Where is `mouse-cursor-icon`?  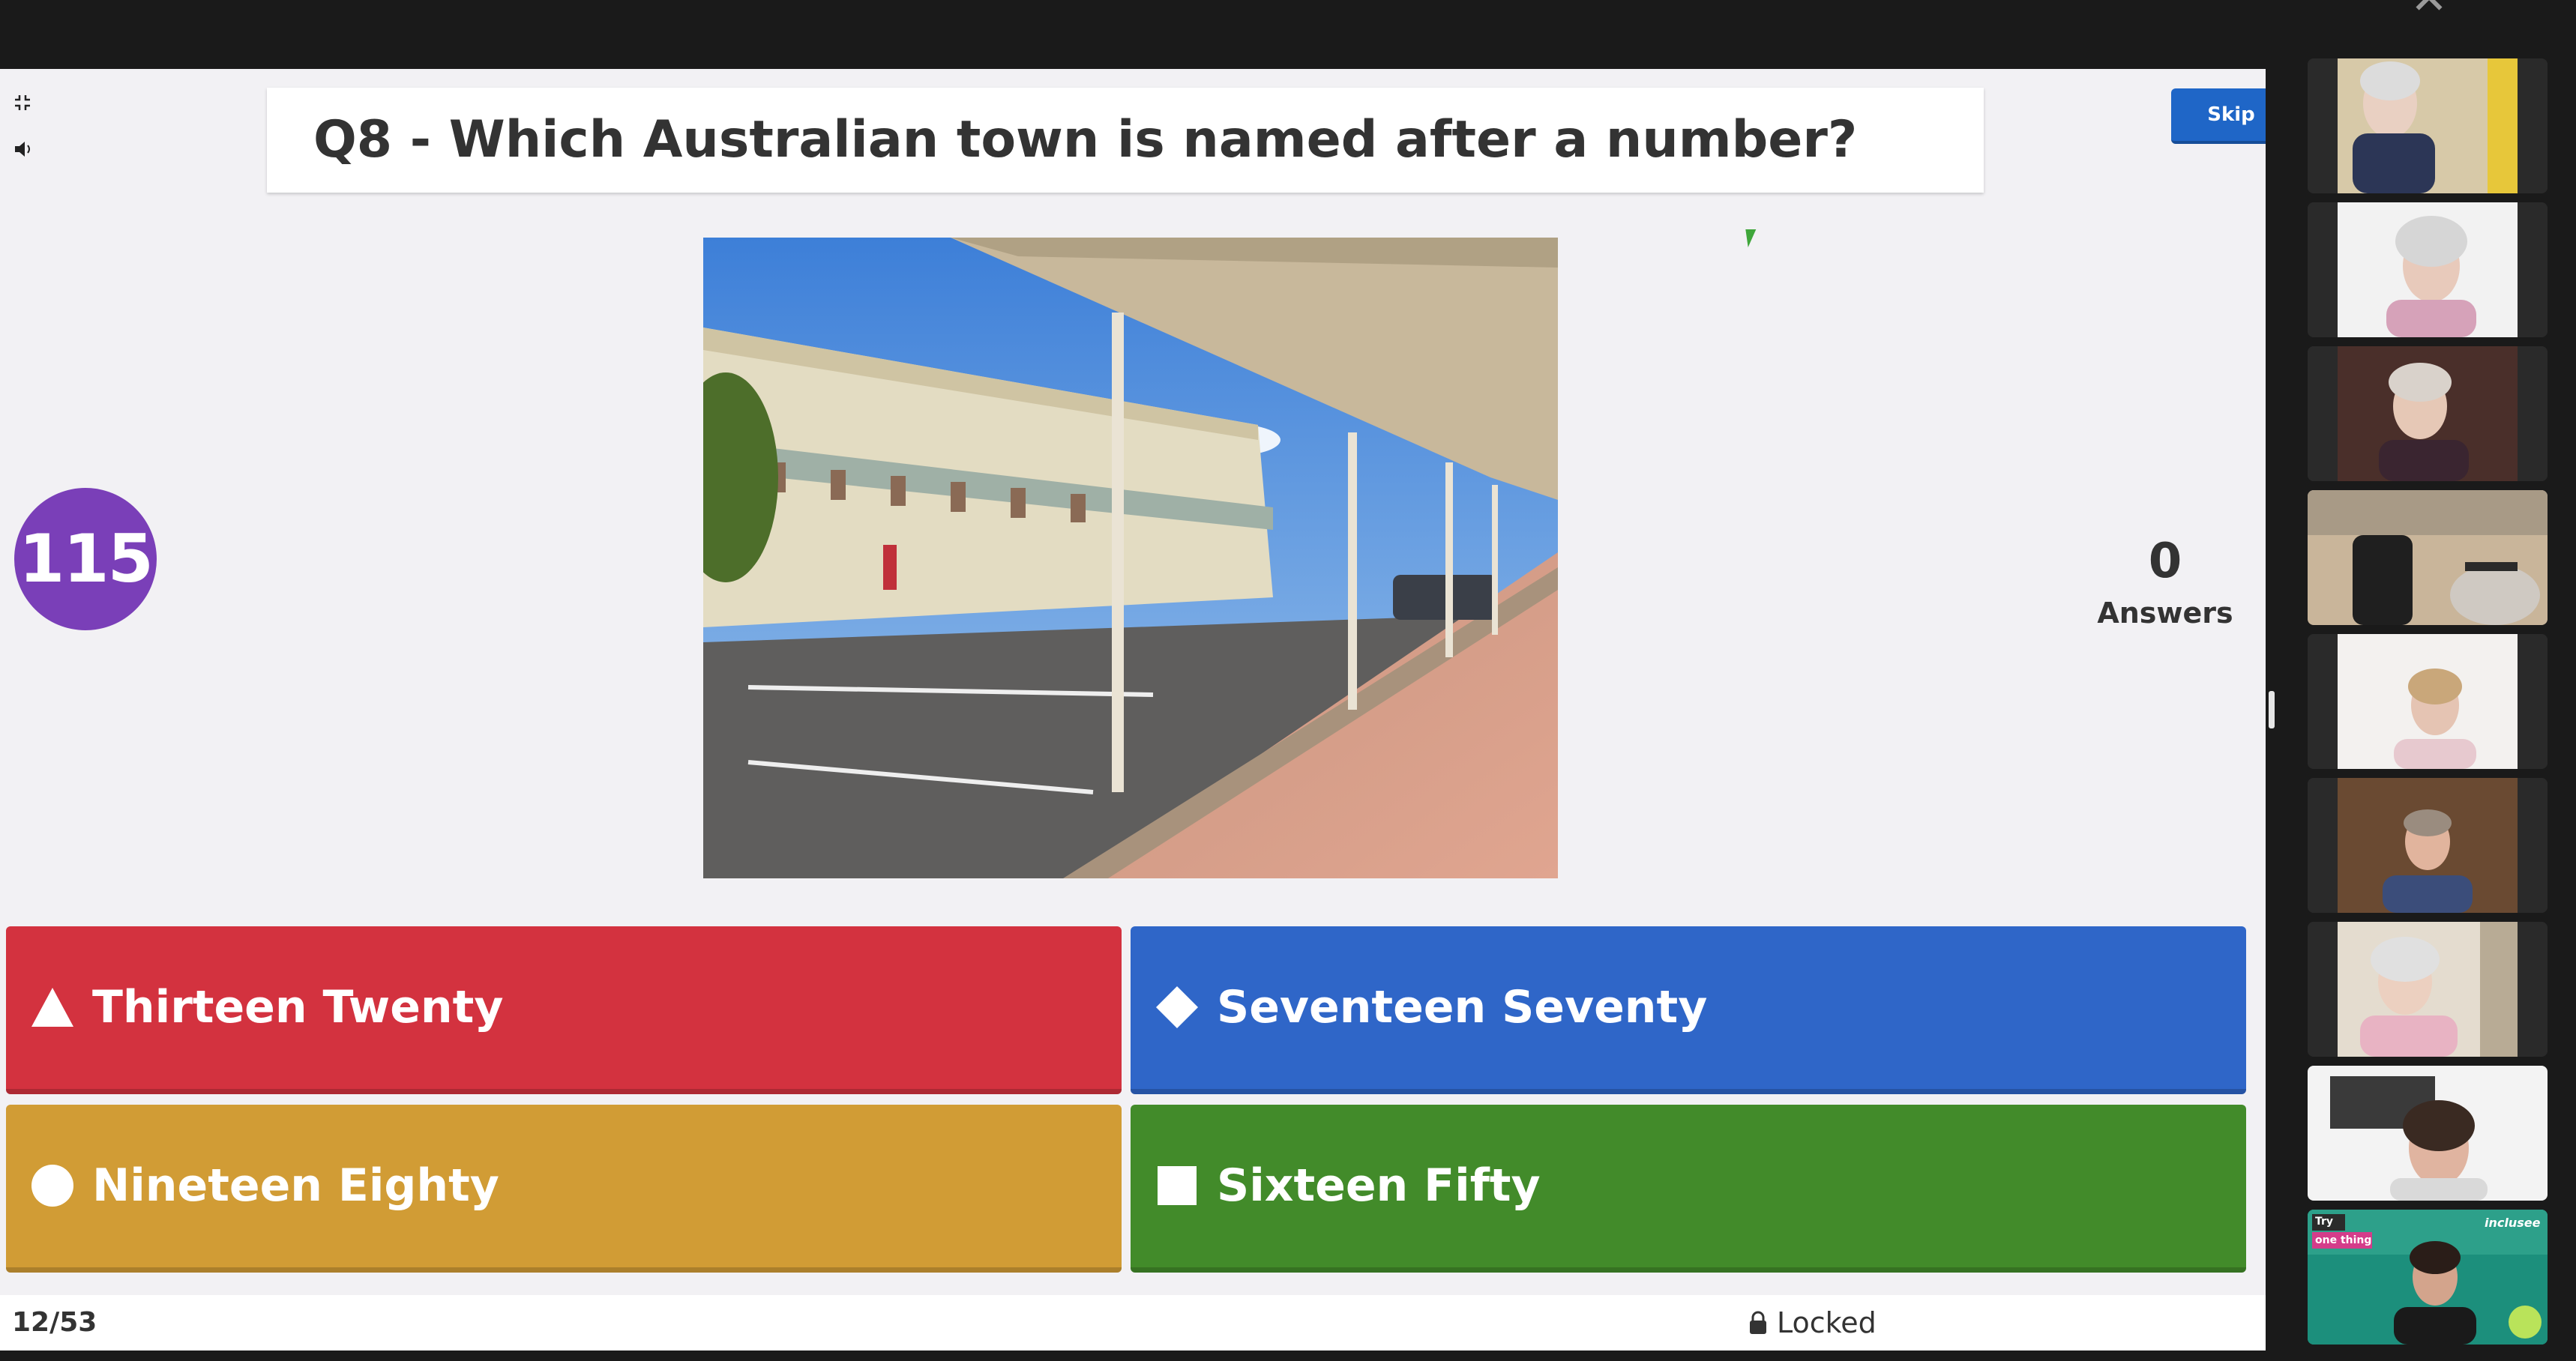 mouse-cursor-icon is located at coordinates (1752, 238).